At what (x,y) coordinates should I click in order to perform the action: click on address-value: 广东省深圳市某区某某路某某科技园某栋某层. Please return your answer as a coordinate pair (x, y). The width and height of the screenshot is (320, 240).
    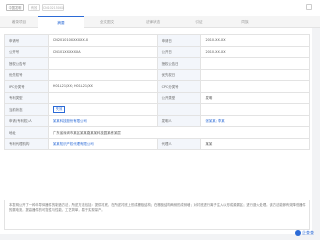
    Looking at the image, I should click on (179, 132).